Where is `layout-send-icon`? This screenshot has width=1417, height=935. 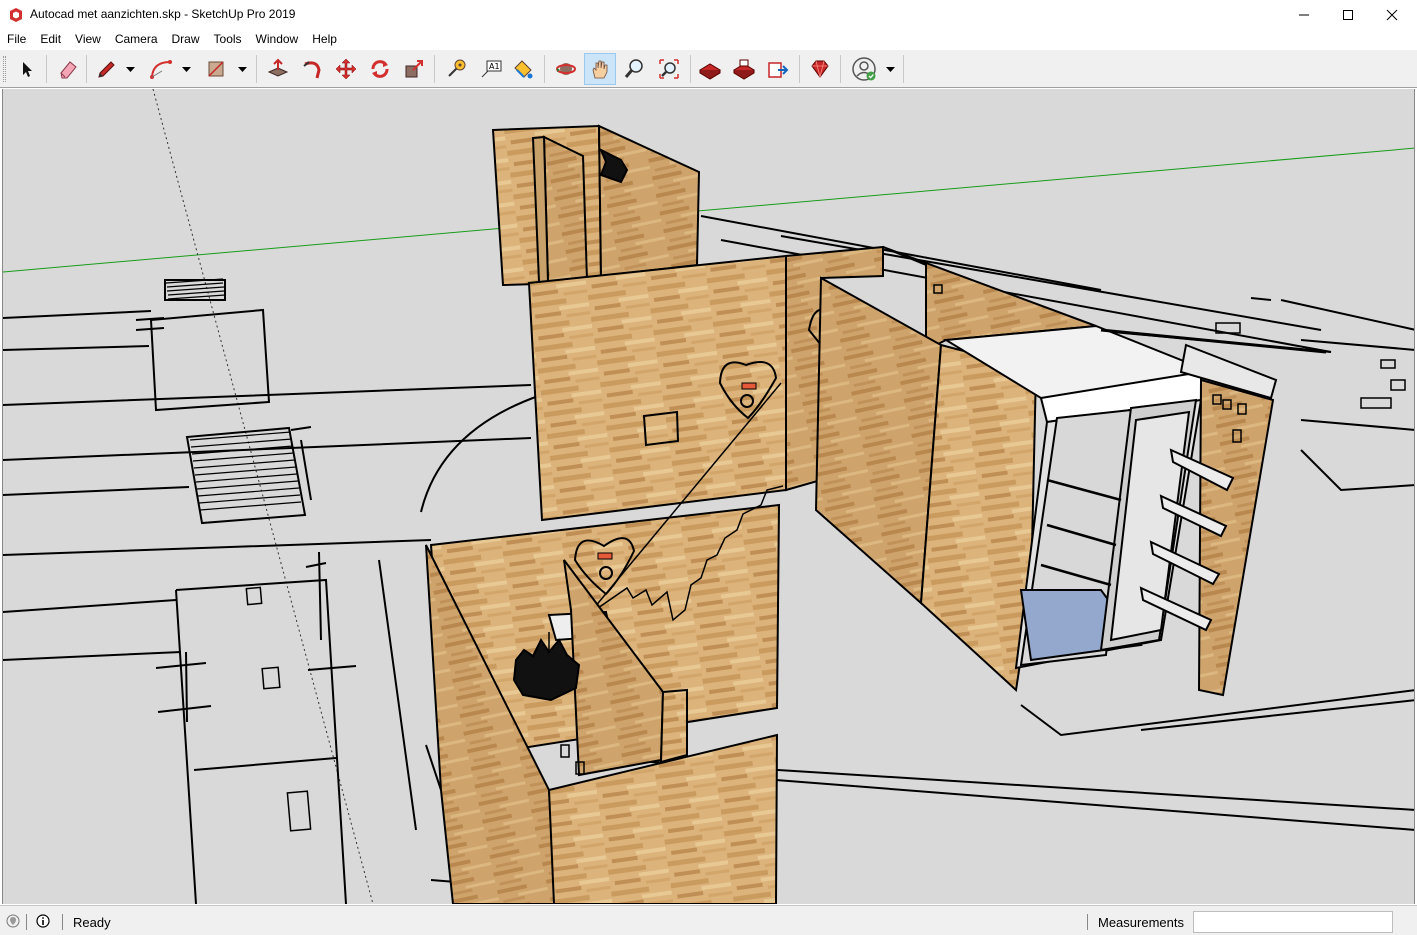 layout-send-icon is located at coordinates (778, 70).